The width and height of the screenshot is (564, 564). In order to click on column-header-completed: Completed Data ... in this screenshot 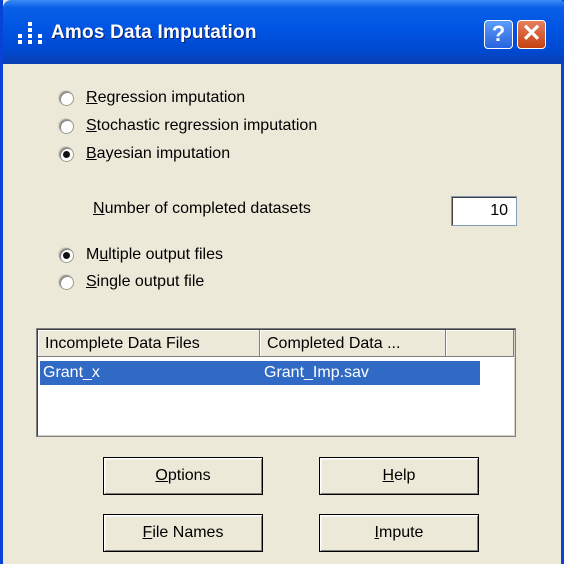, I will do `click(353, 343)`.